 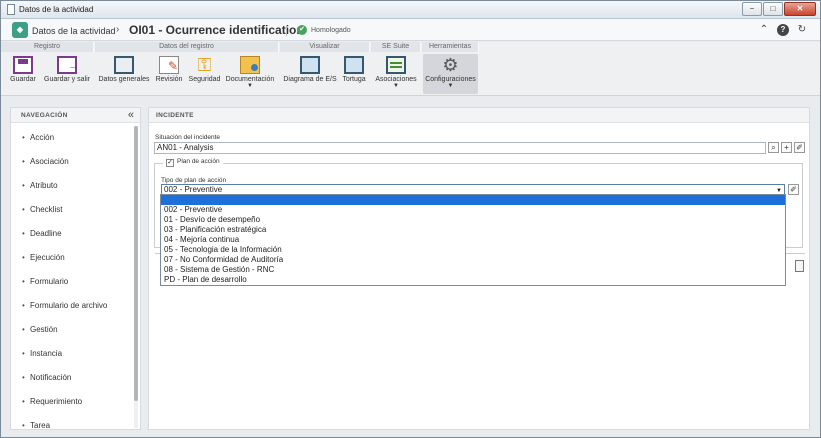 I want to click on sidebar-scrollbar-thumb, so click(x=136, y=263).